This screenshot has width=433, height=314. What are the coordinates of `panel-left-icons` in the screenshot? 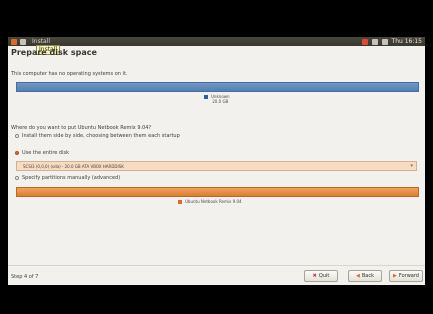 It's located at (18, 41).